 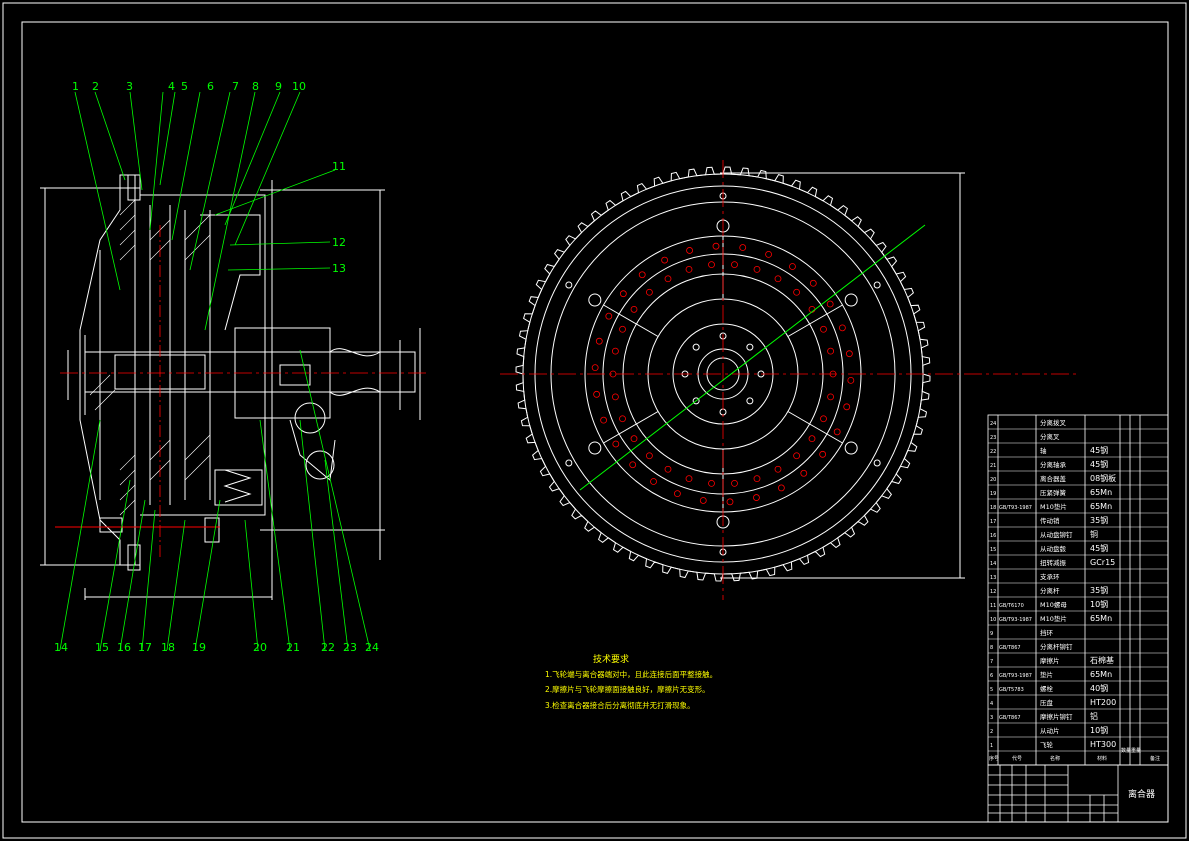 I want to click on bom-cell-material: GCr15, so click(x=1102, y=562).